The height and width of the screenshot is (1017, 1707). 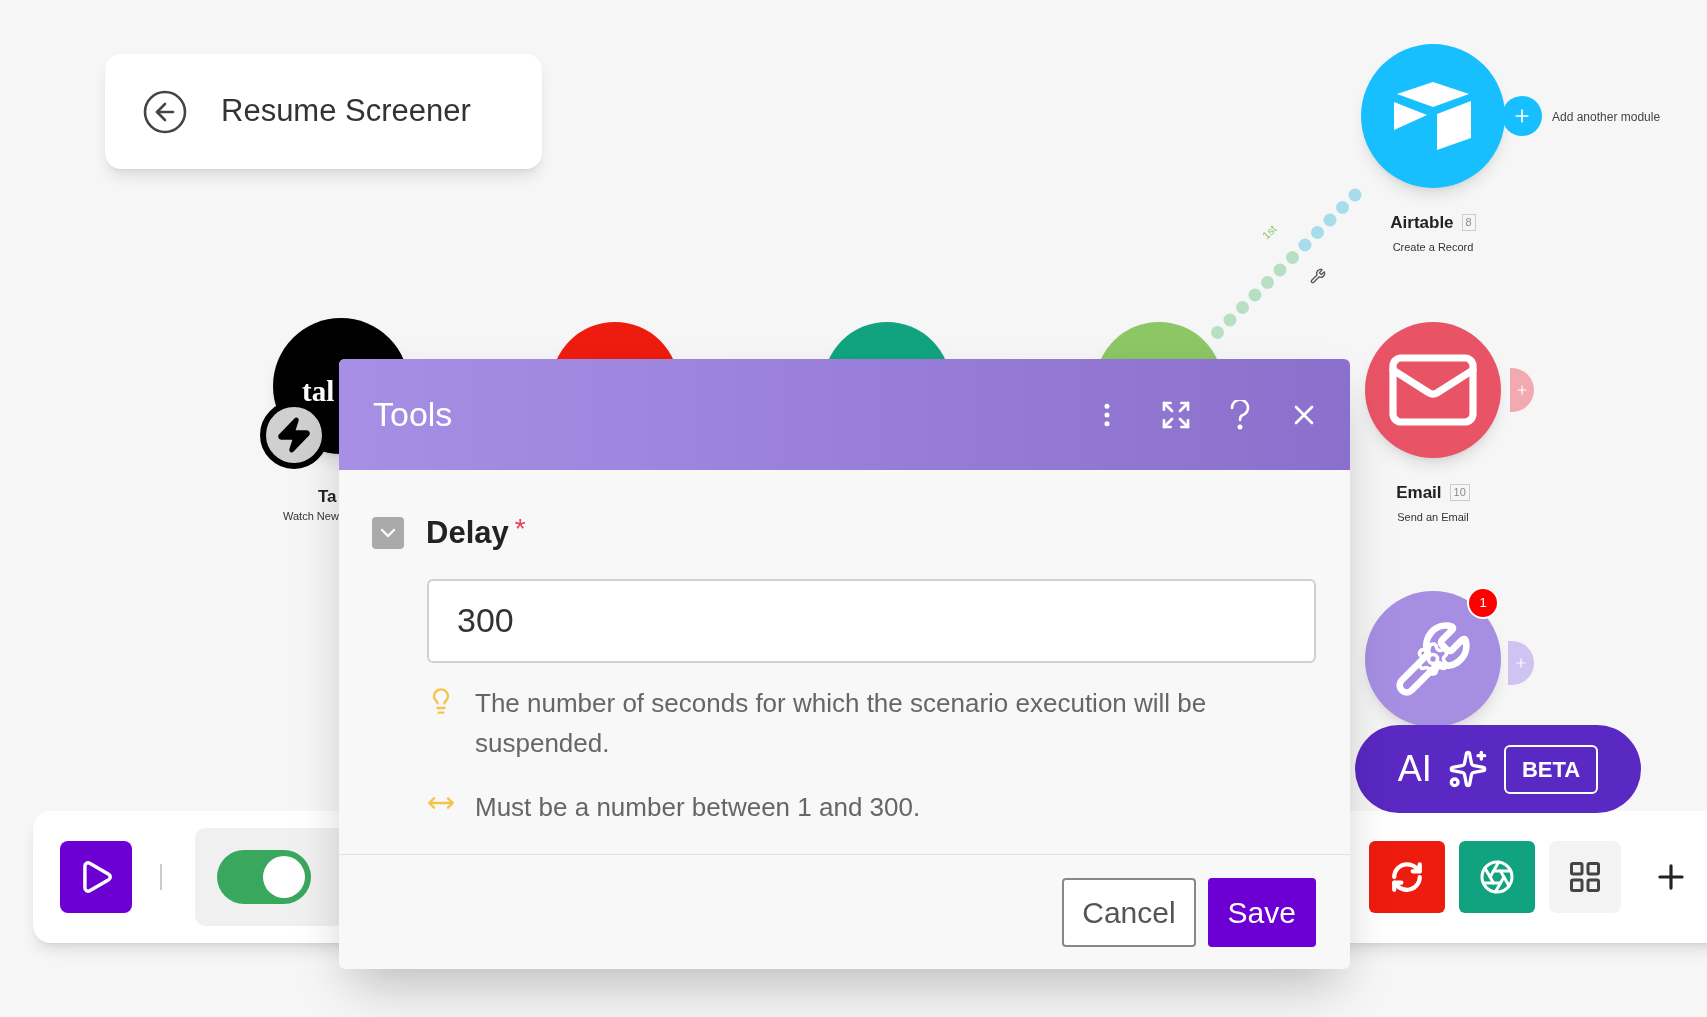 What do you see at coordinates (346, 111) in the screenshot?
I see `scenario-title: Resume Screener` at bounding box center [346, 111].